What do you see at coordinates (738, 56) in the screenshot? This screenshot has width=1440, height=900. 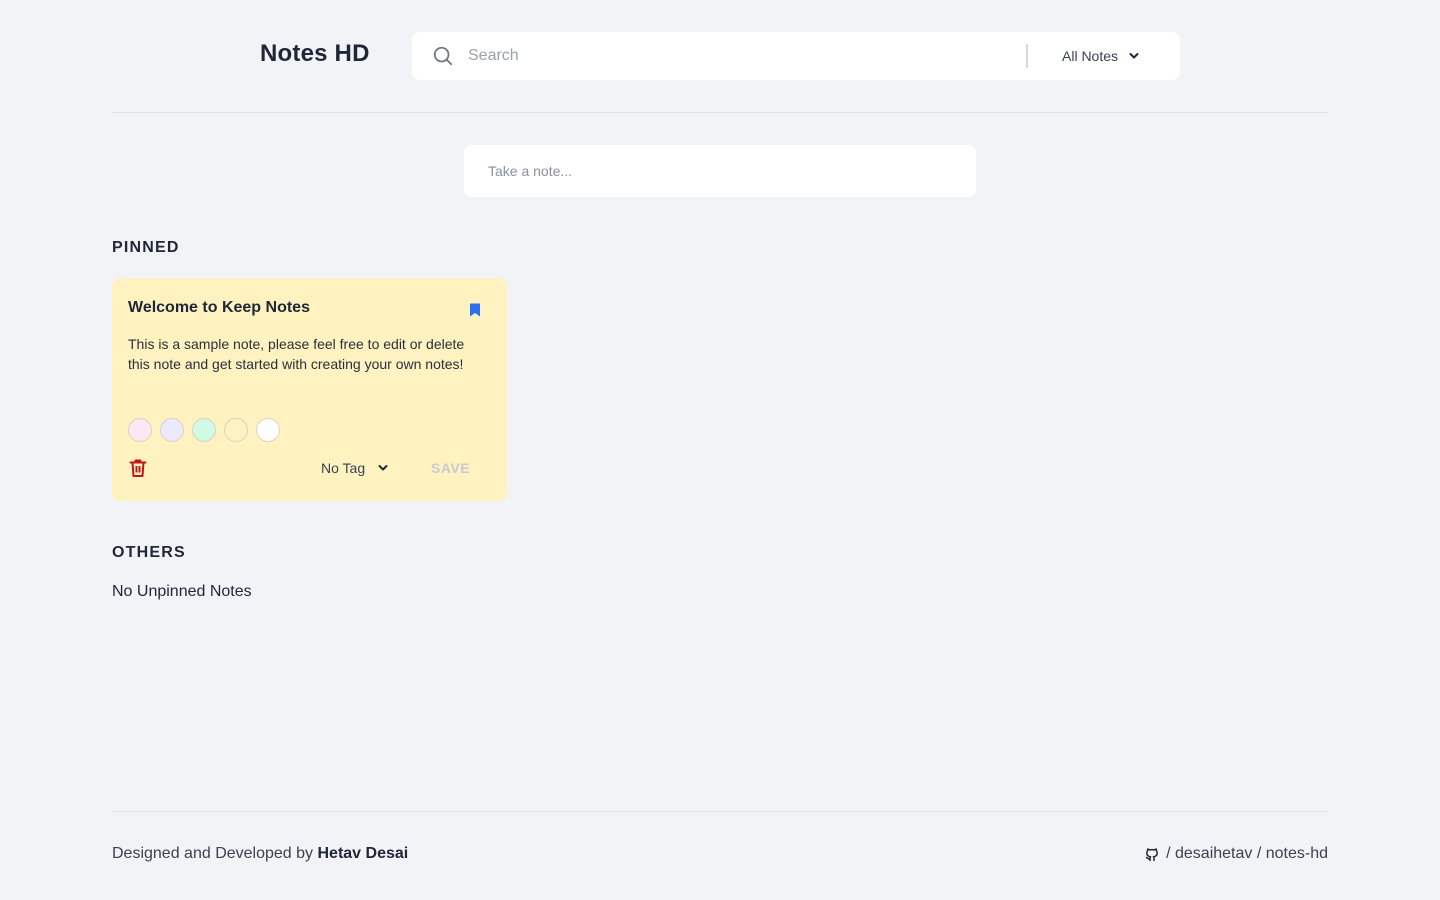 I see `search-input` at bounding box center [738, 56].